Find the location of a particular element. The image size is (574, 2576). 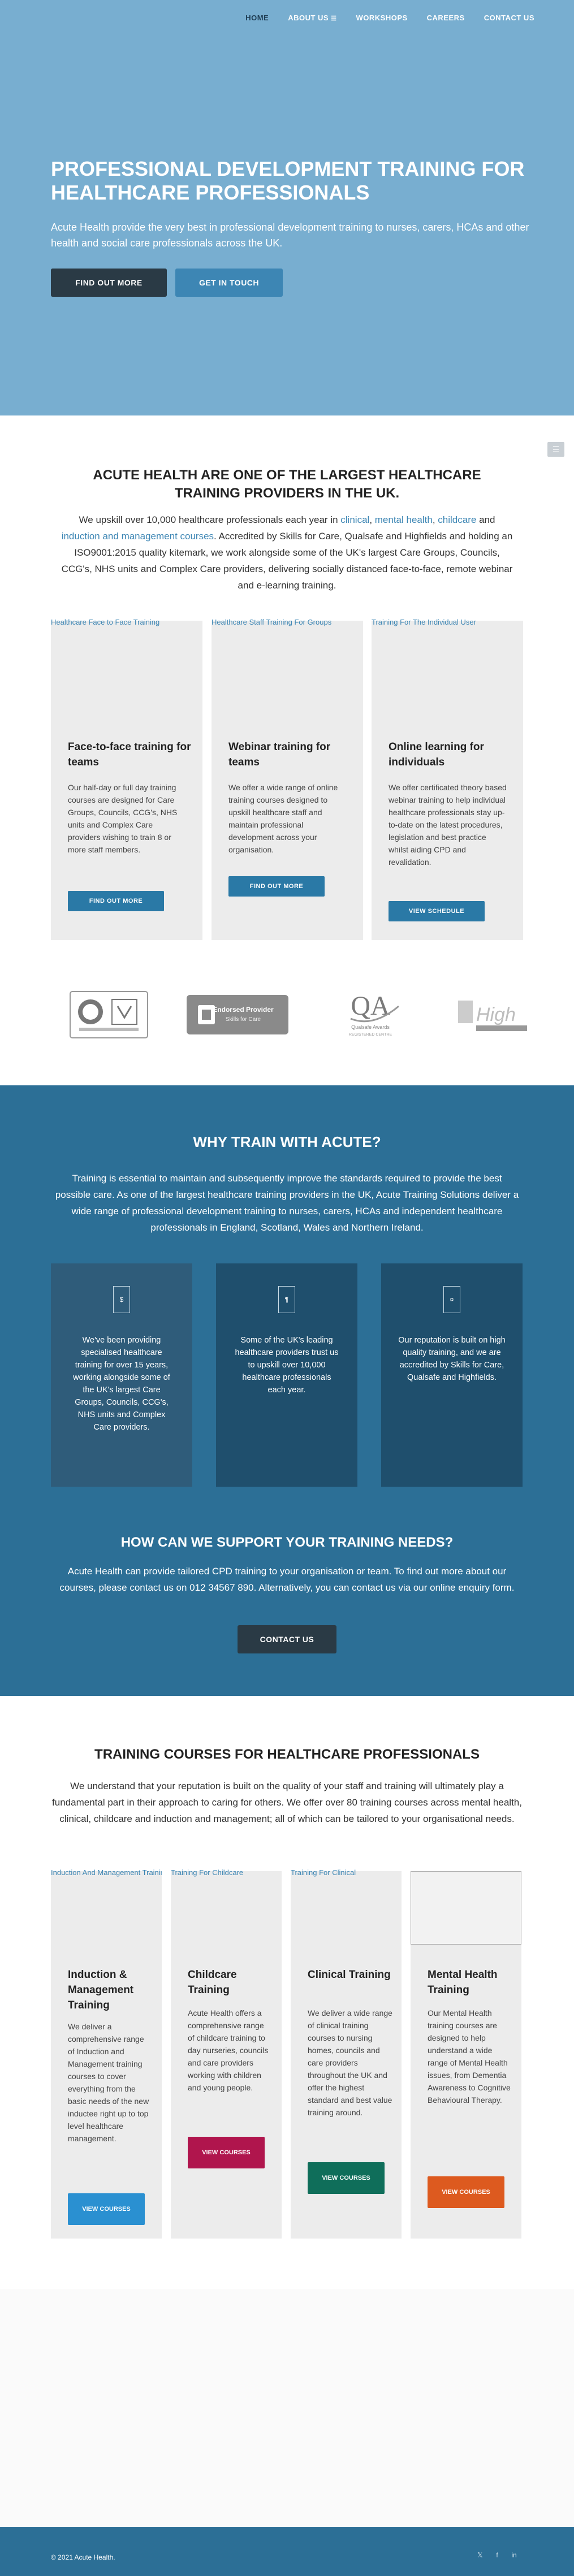

nav-item-home: HOME is located at coordinates (257, 18).